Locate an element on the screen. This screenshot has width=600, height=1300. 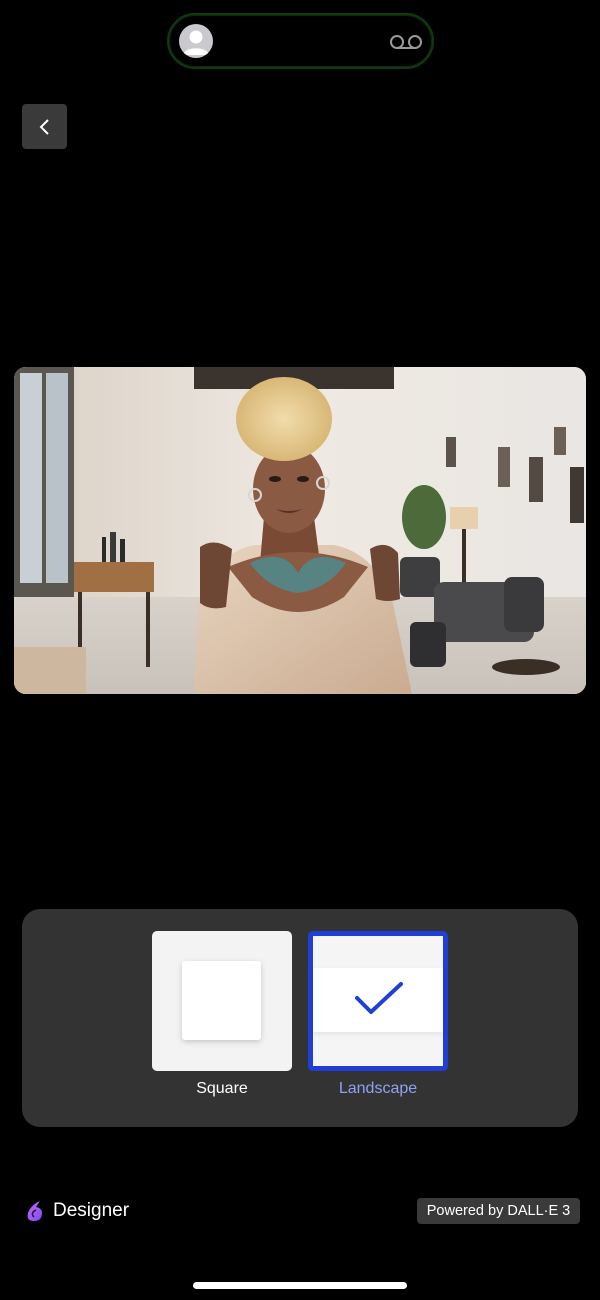
back-button is located at coordinates (44, 126).